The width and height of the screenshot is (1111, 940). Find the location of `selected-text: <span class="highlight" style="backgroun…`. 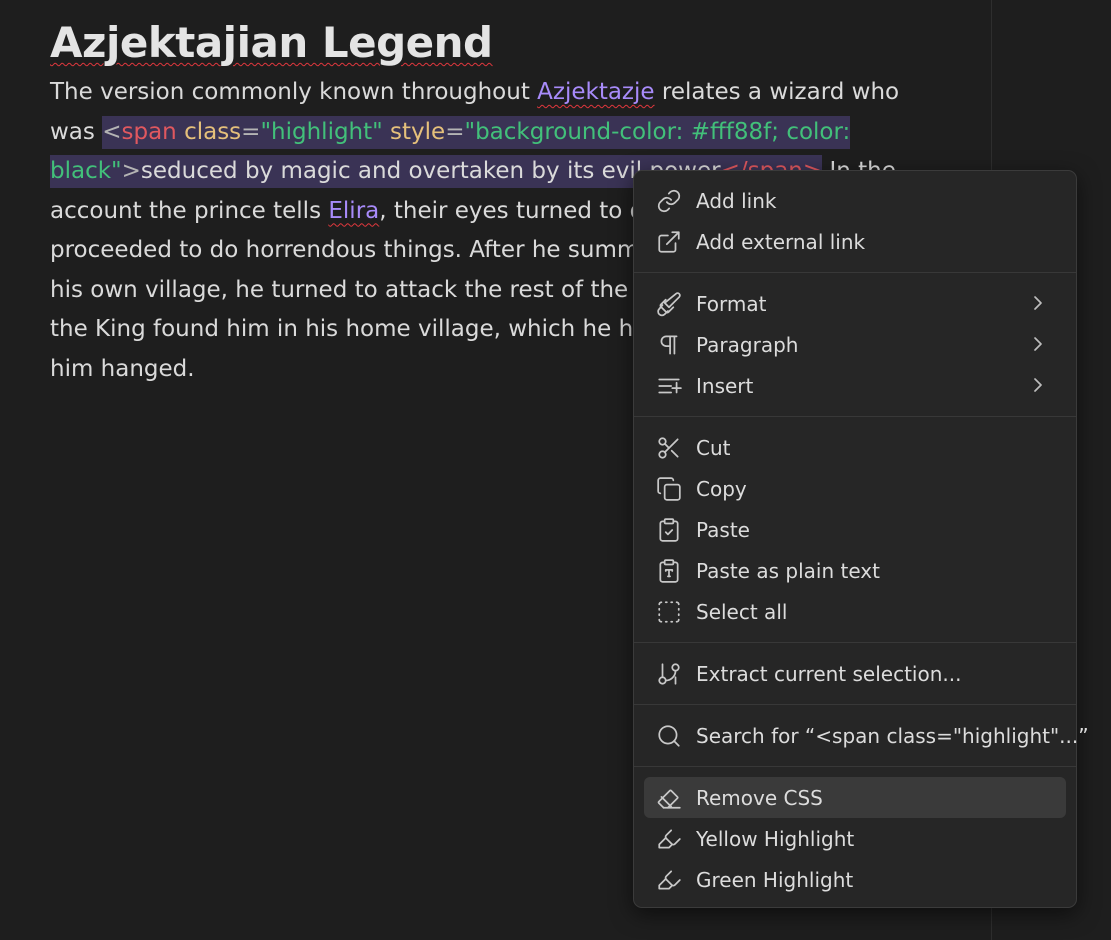

selected-text: <span class="highlight" style="backgroun… is located at coordinates (476, 132).